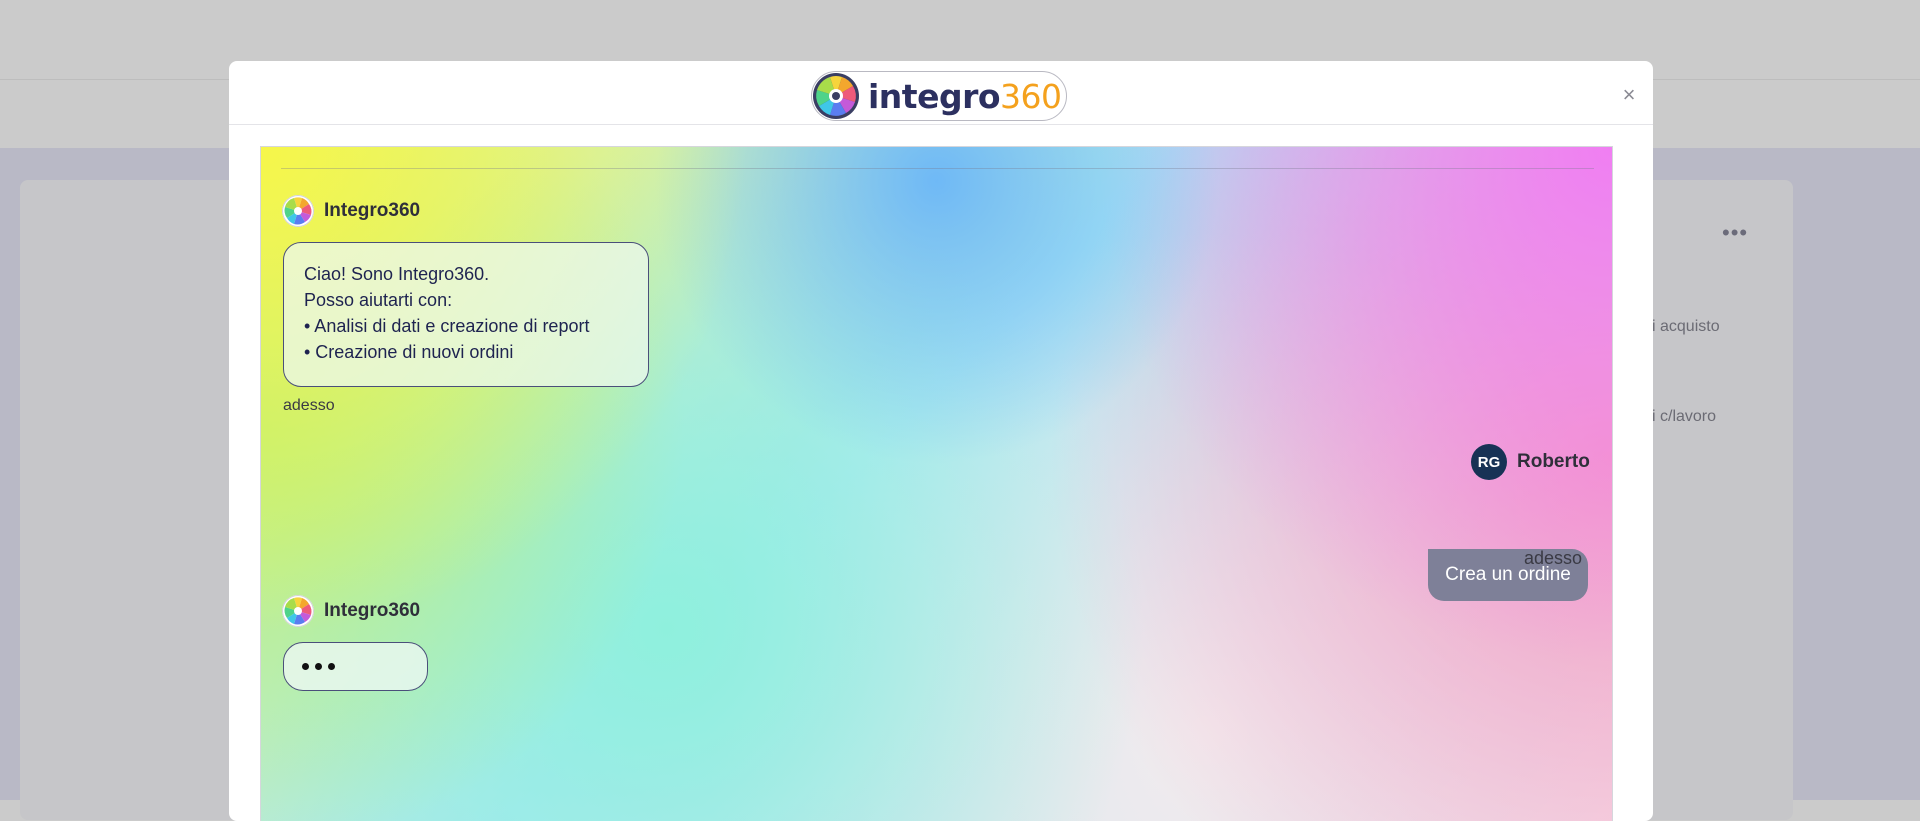 The width and height of the screenshot is (1920, 821). What do you see at coordinates (1735, 232) in the screenshot?
I see `background-more-icon: •••` at bounding box center [1735, 232].